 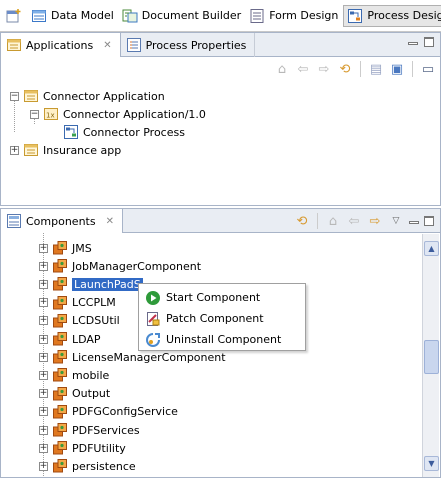 I want to click on component-item-label: LCCPLM, so click(x=94, y=303).